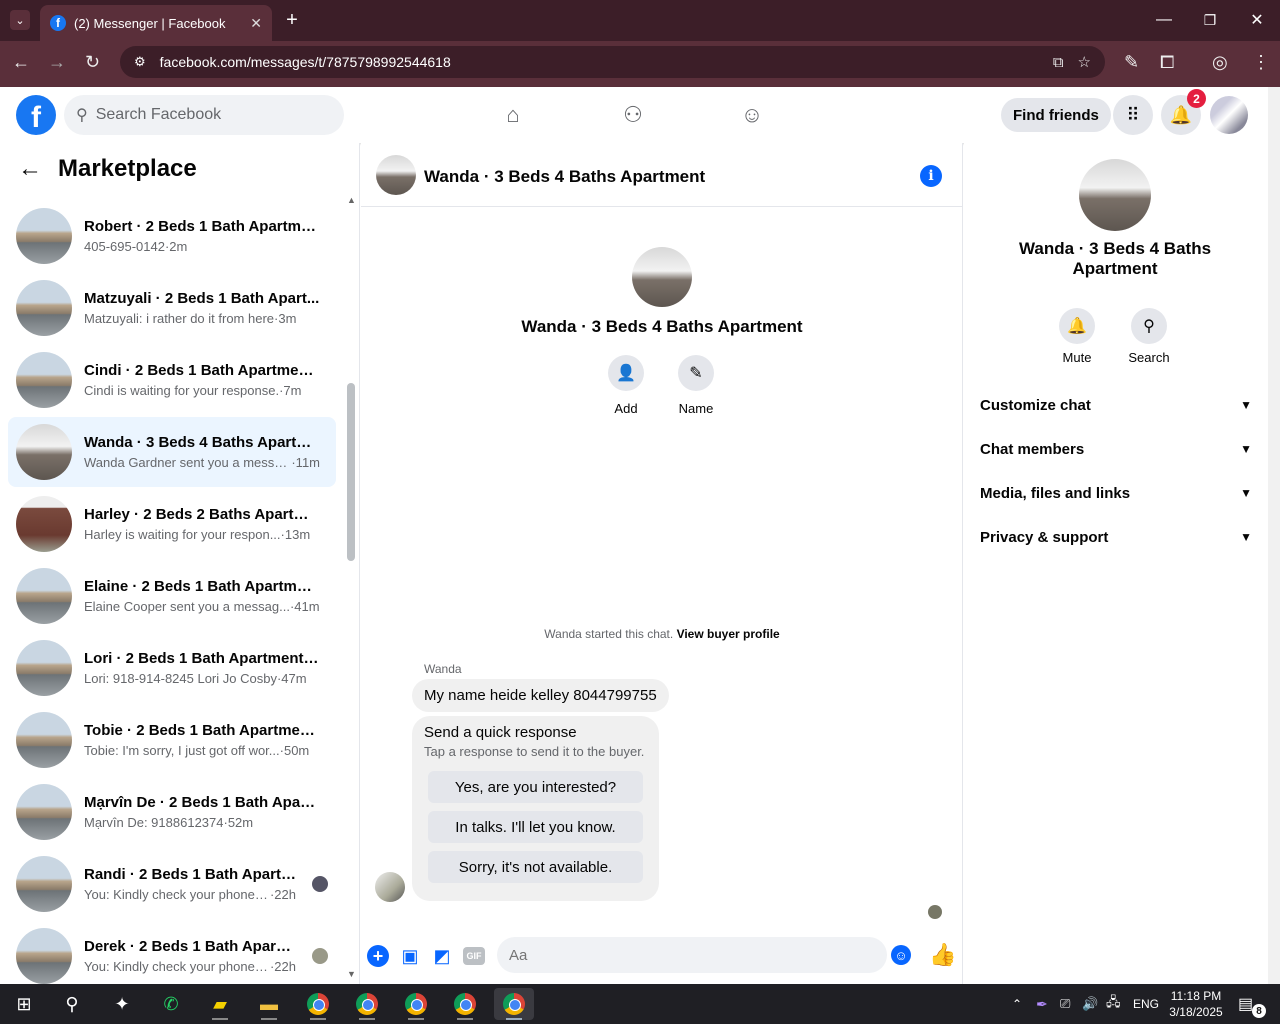 This screenshot has height=1024, width=1280. Describe the element at coordinates (220, 1004) in the screenshot. I see `sticky-notes-icon: ▰` at that location.